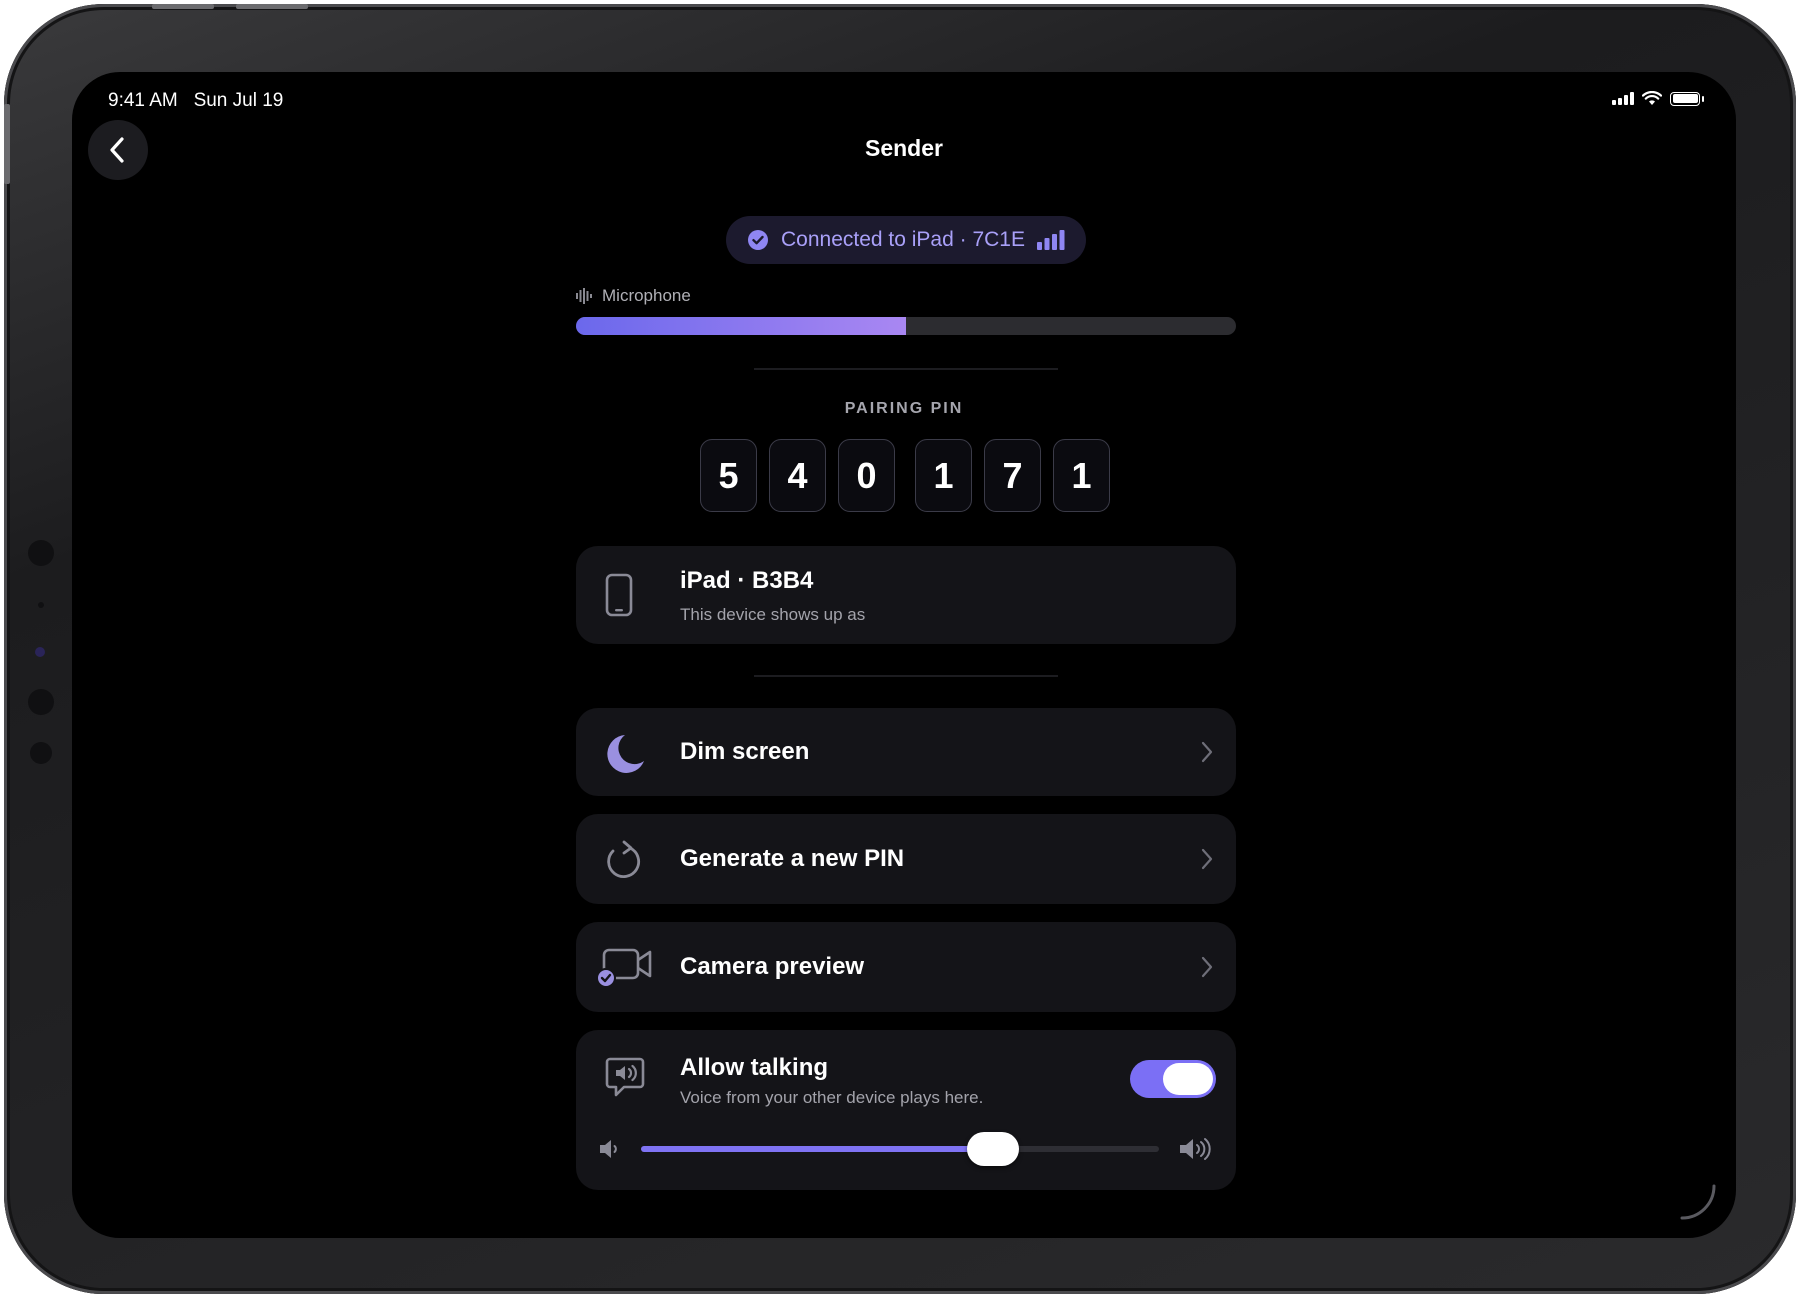 Image resolution: width=1800 pixels, height=1298 pixels. I want to click on signal-bars-icon, so click(1050, 240).